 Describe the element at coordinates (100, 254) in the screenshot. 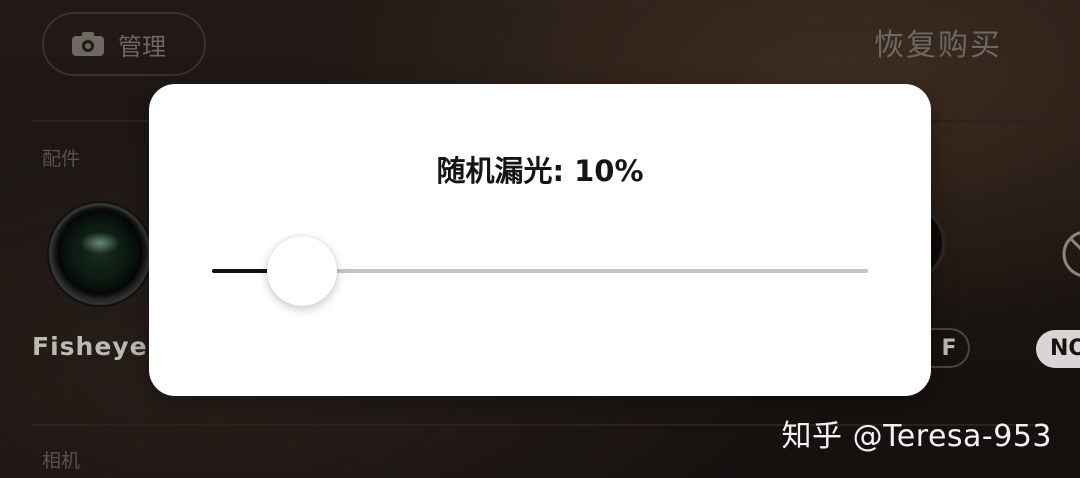

I see `fisheye-lens-thumbnail` at that location.